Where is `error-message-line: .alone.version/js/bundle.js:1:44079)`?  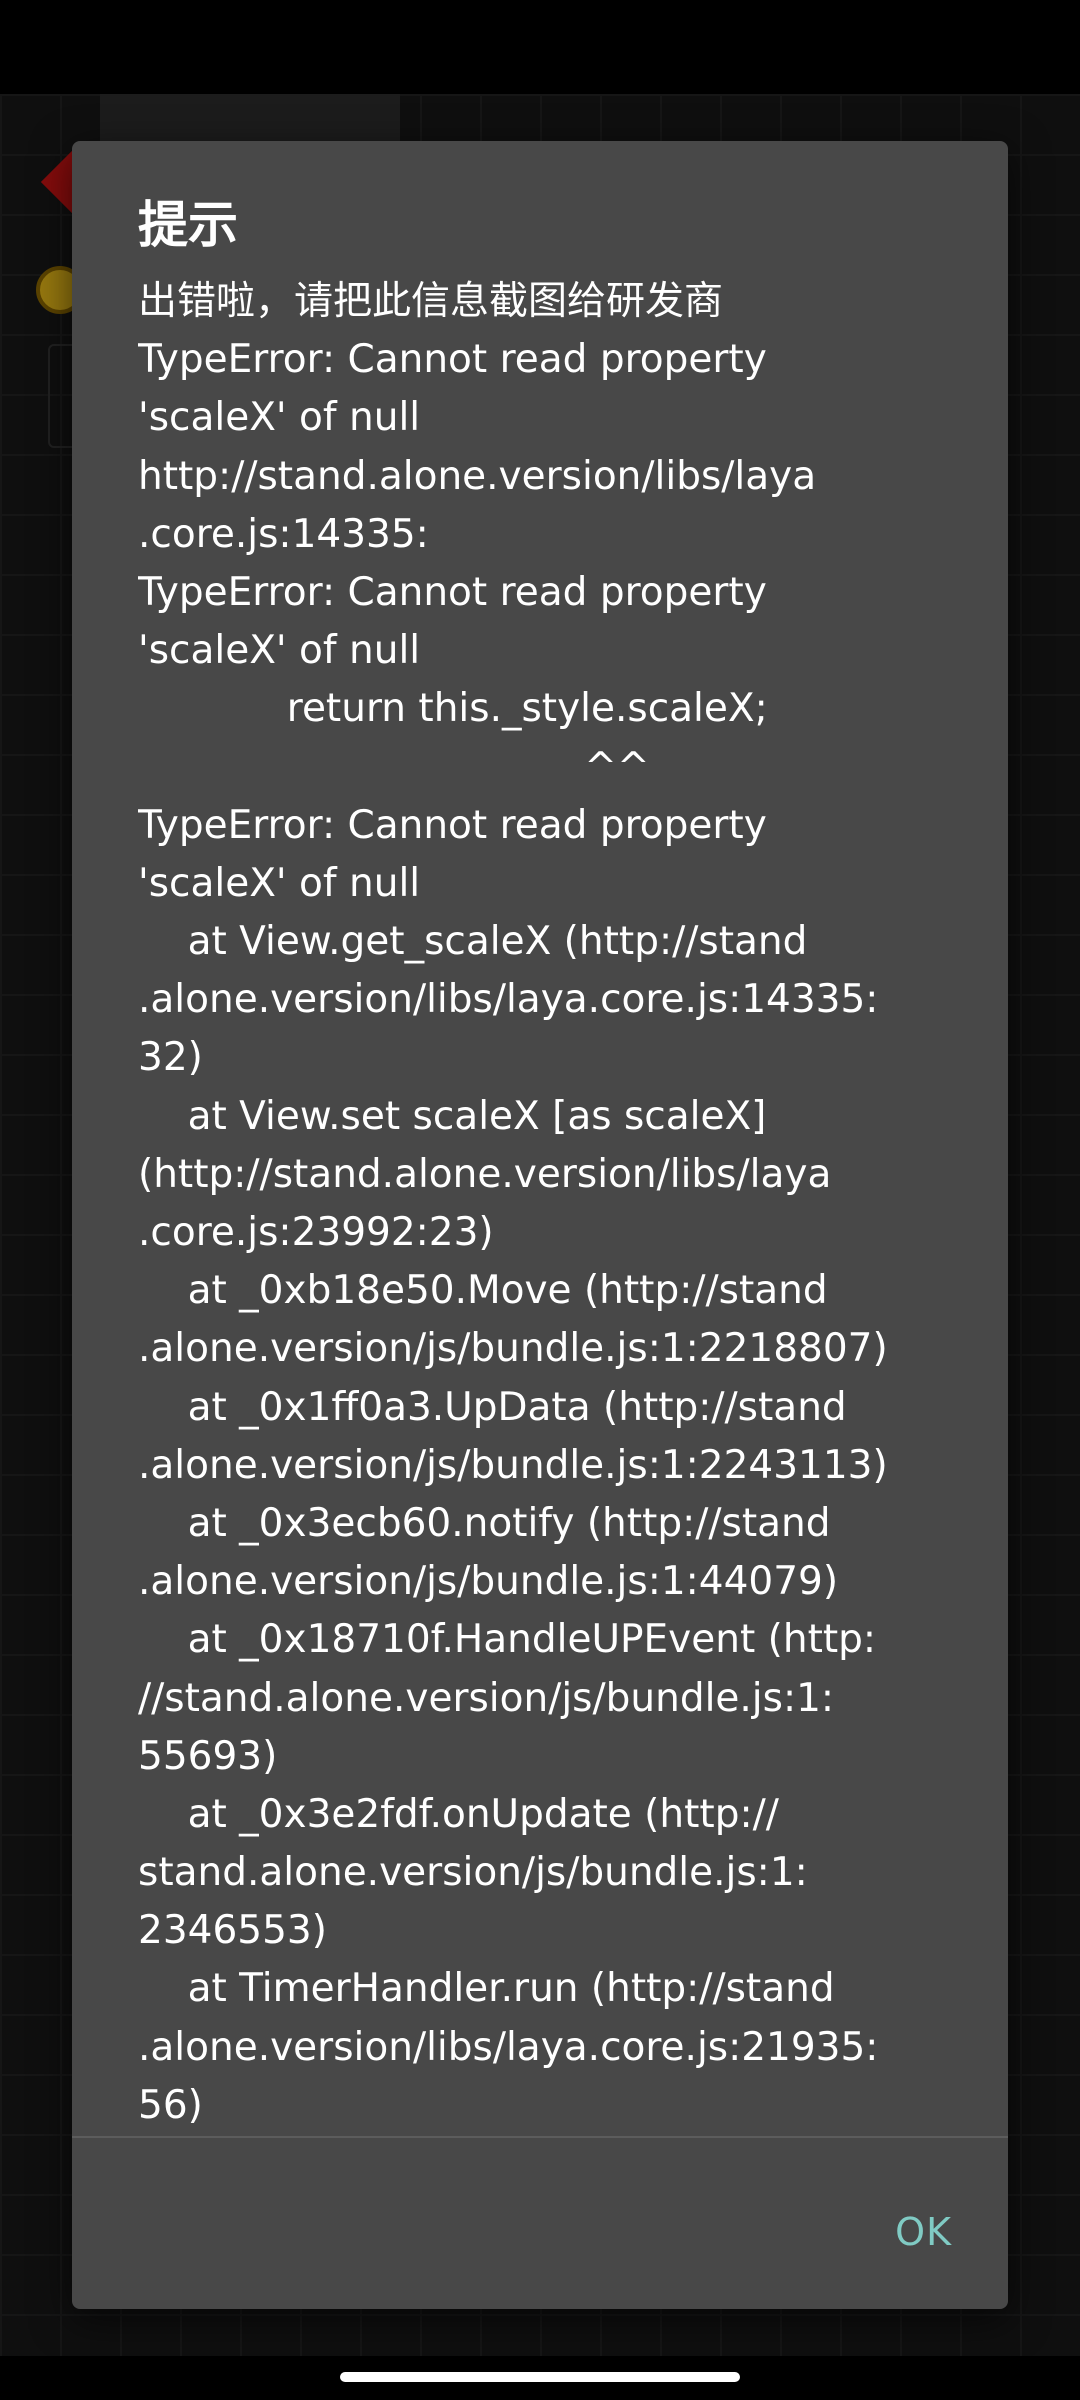 error-message-line: .alone.version/js/bundle.js:1:44079) is located at coordinates (488, 1582).